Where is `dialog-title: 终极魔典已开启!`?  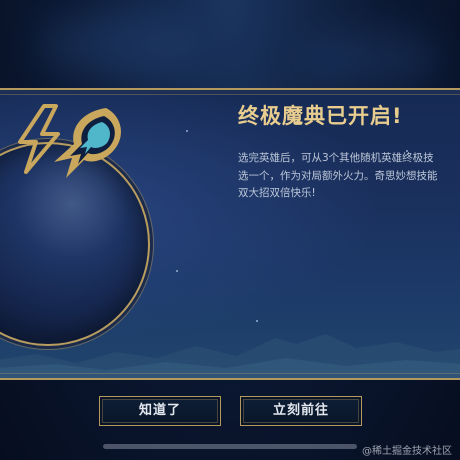
dialog-title: 终极魔典已开启! is located at coordinates (320, 116).